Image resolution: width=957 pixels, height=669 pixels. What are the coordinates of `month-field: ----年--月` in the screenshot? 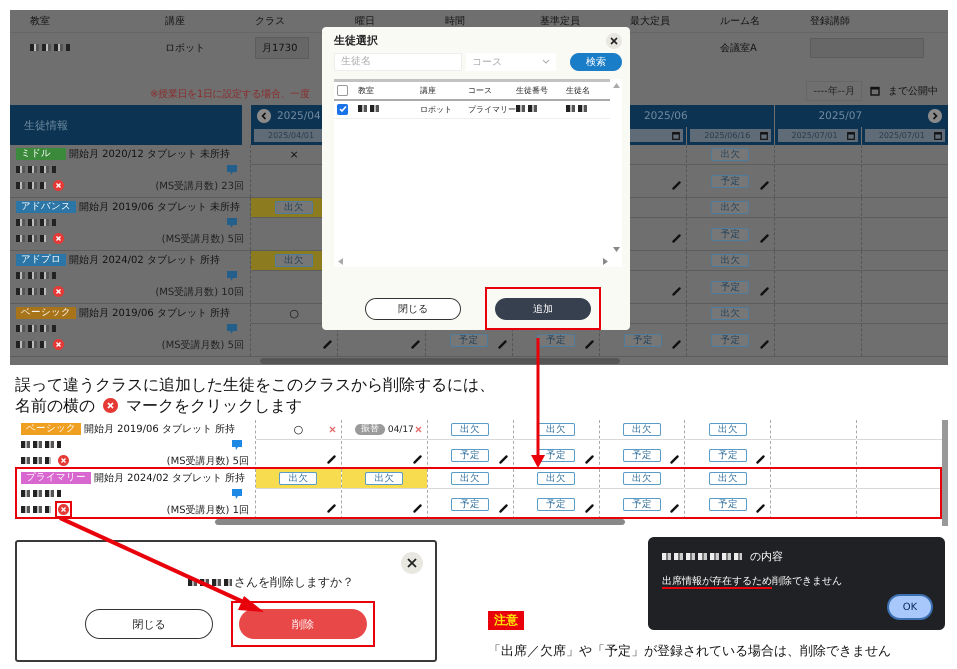 It's located at (834, 91).